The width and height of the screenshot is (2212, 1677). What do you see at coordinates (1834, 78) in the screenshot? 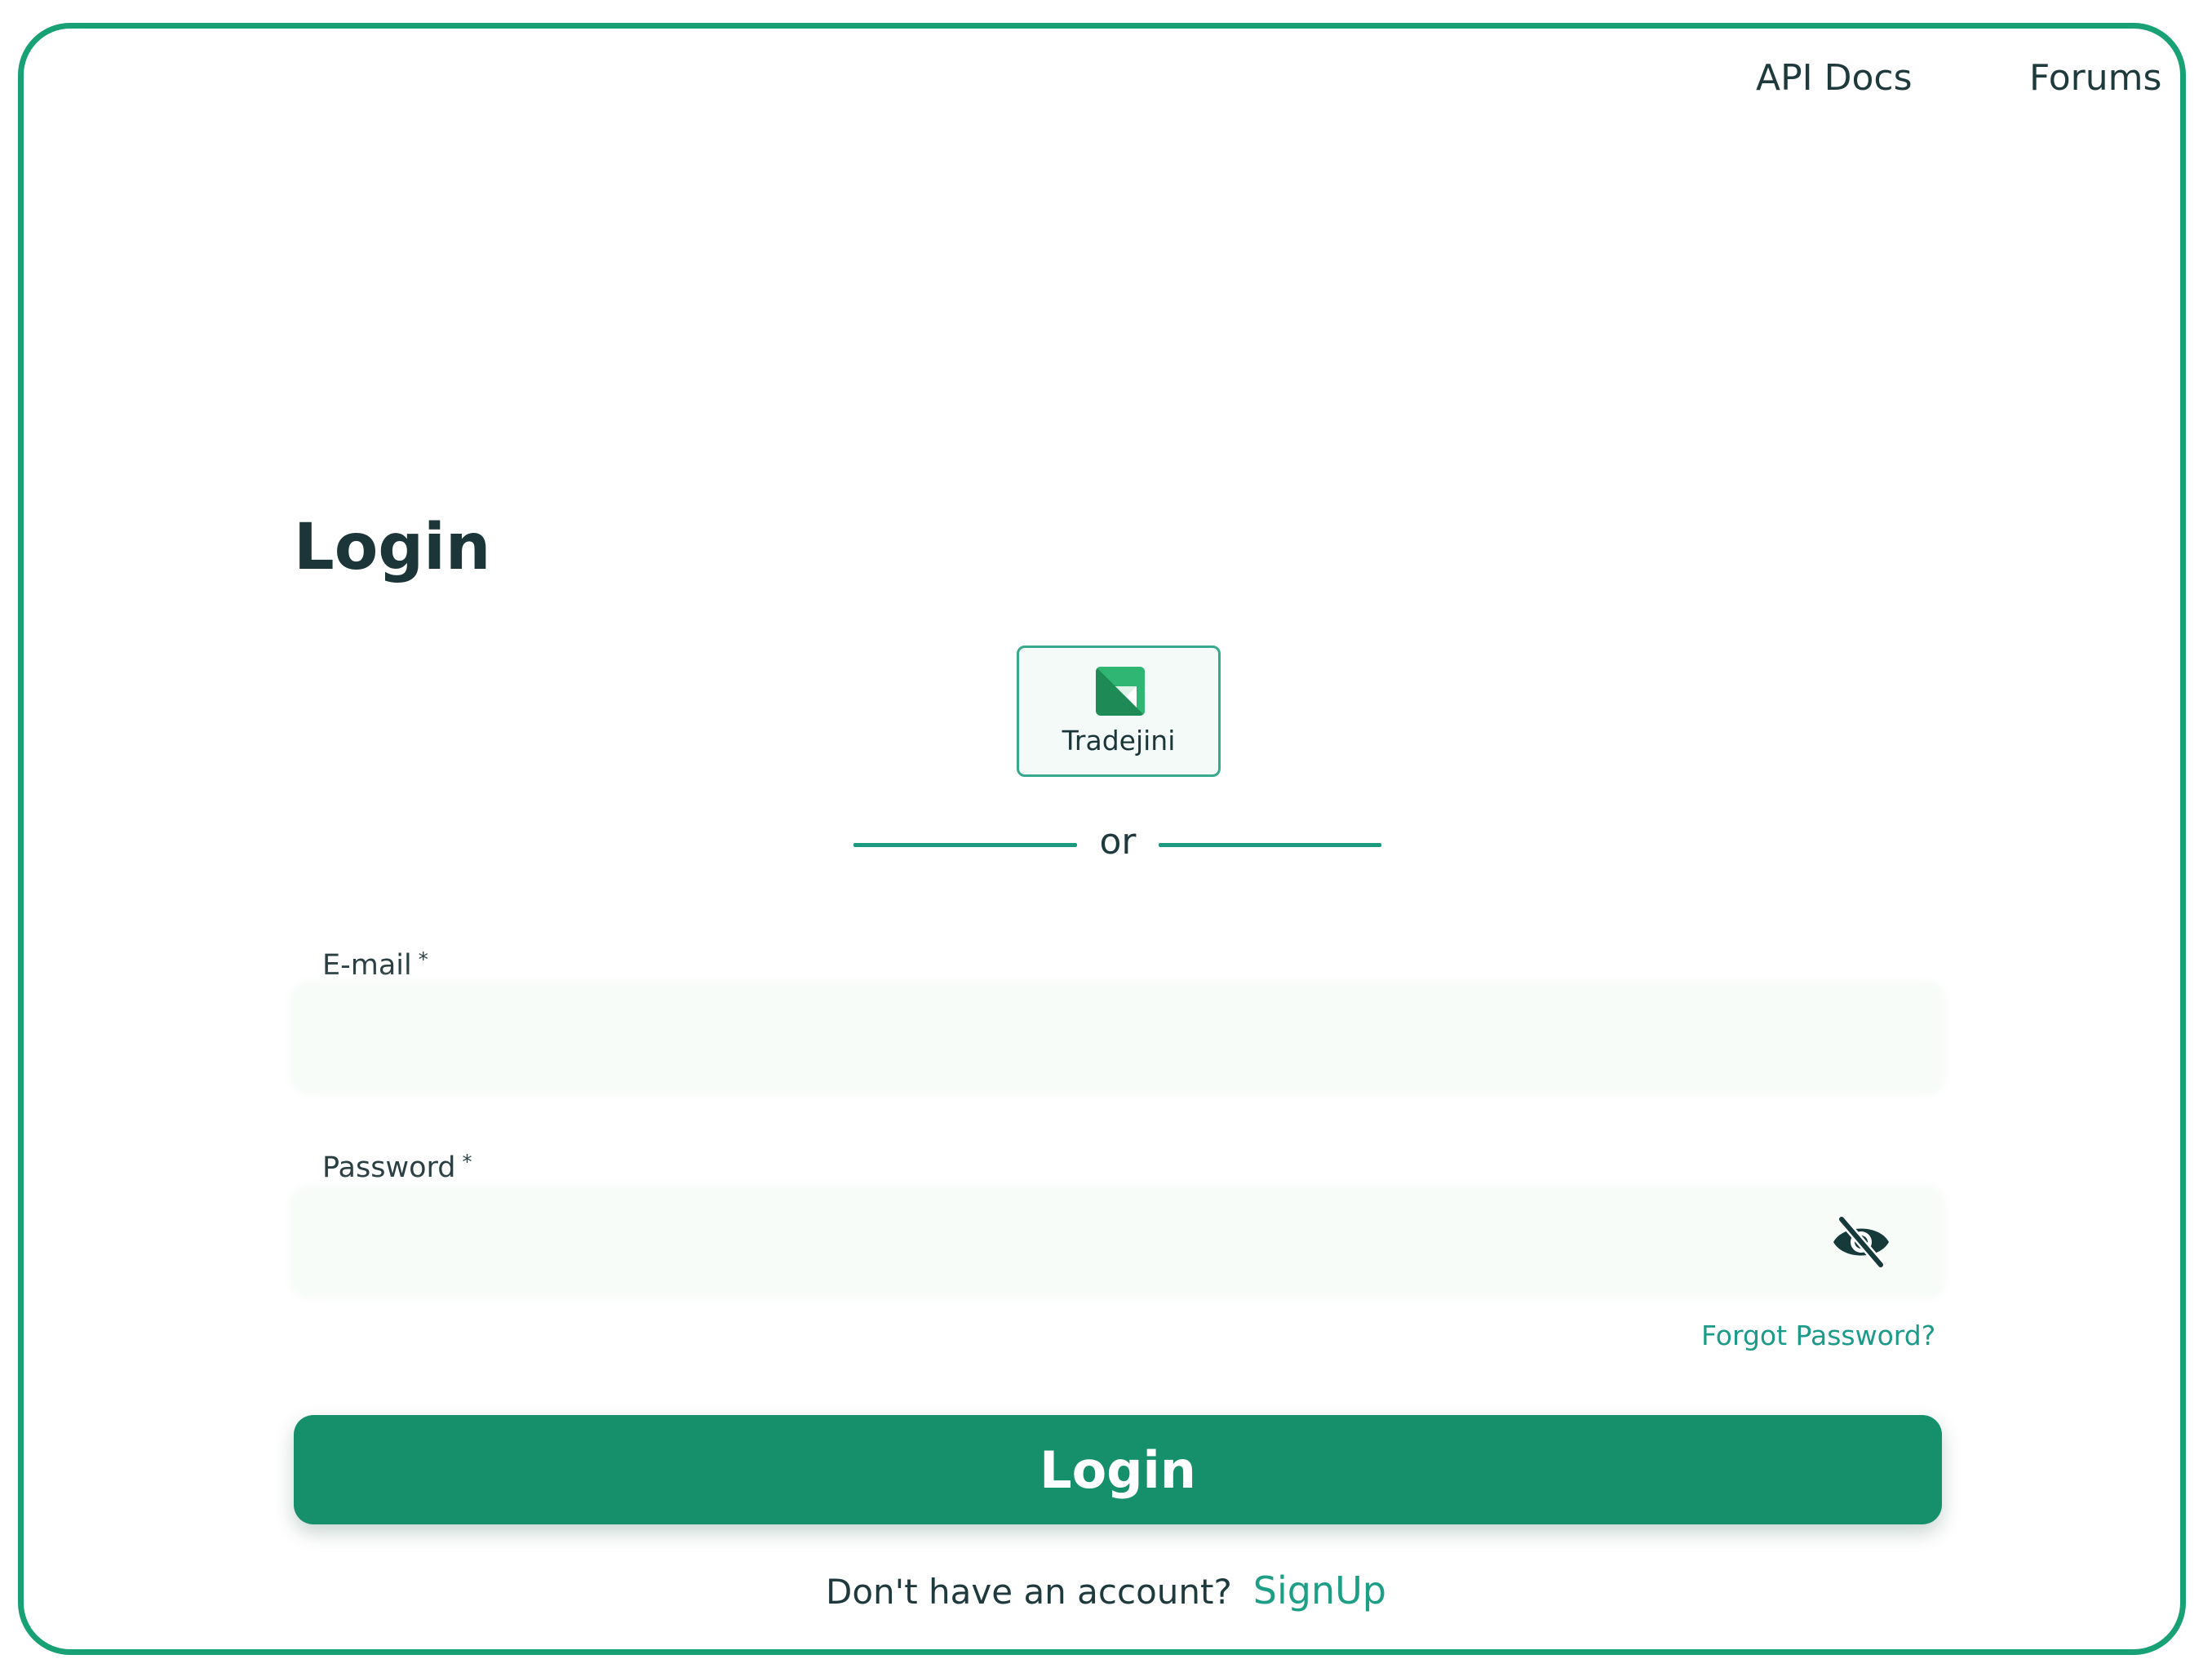
I see `nav-api-docs-link: API Docs` at bounding box center [1834, 78].